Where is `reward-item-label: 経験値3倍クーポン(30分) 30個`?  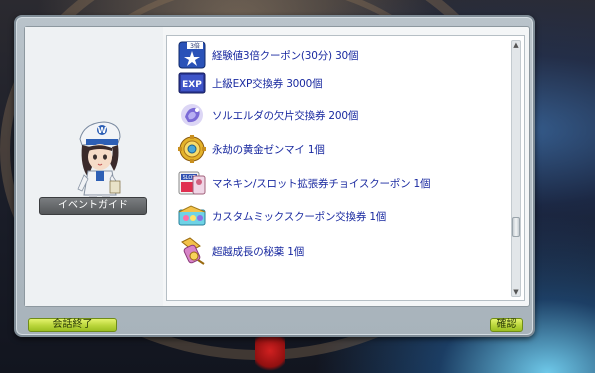 reward-item-label: 経験値3倍クーポン(30分) 30個 is located at coordinates (285, 55).